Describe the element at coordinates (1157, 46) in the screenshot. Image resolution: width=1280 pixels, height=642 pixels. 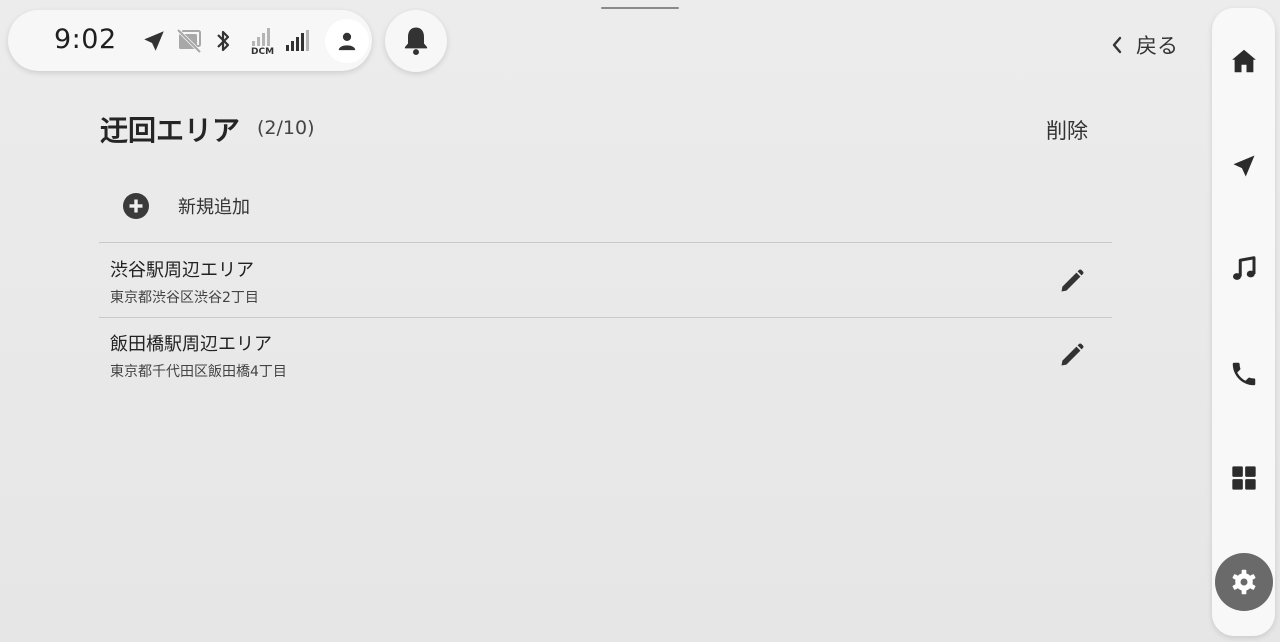
I see `back-label: 戻る` at that location.